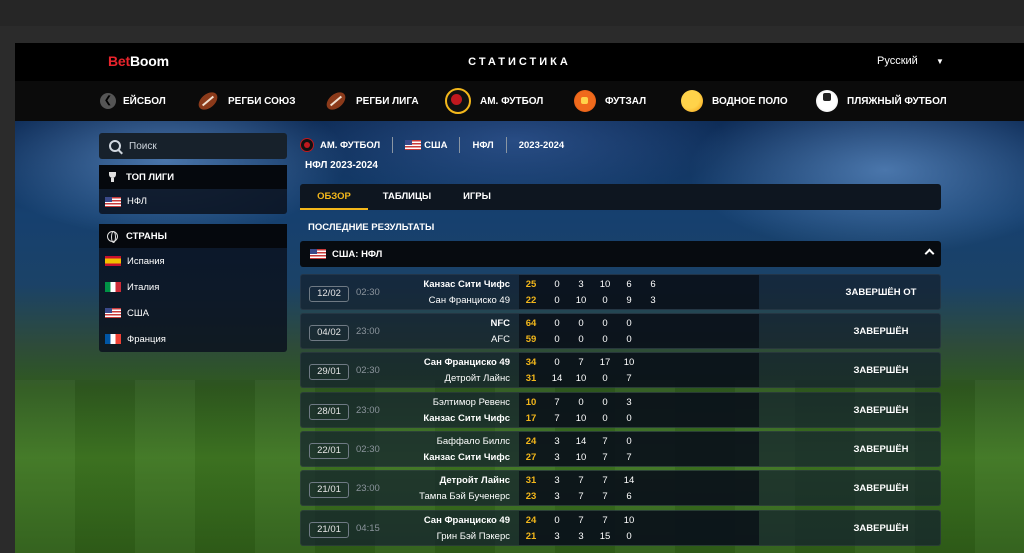 The width and height of the screenshot is (1024, 553). I want to click on sport-tab-water-polo: ВОДНОЕ ПОЛО, so click(734, 101).